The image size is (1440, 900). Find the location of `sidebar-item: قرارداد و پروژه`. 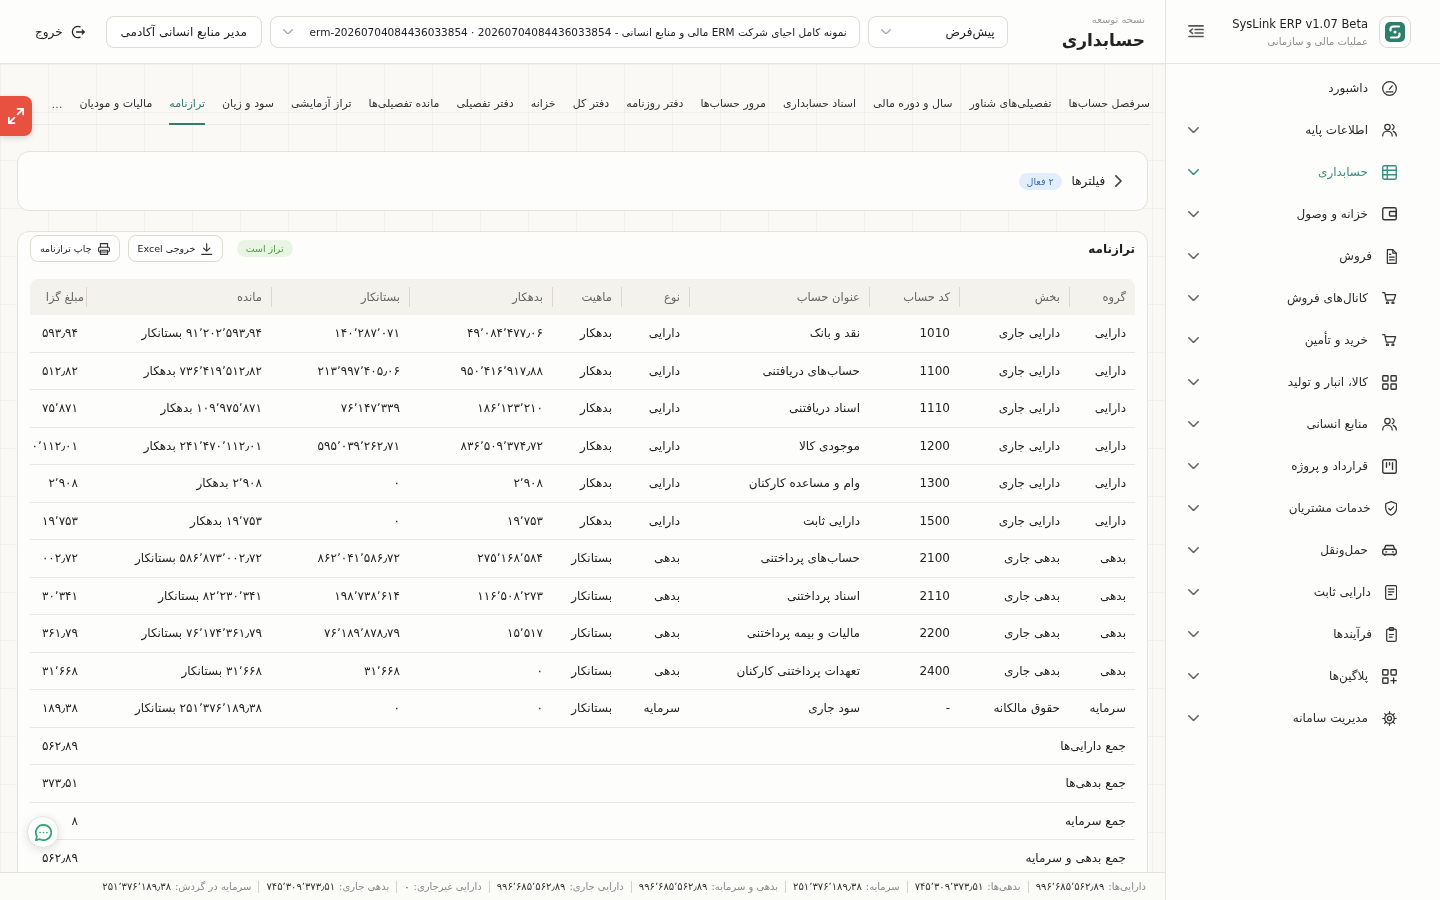

sidebar-item: قرارداد و پروژه is located at coordinates (1303, 466).